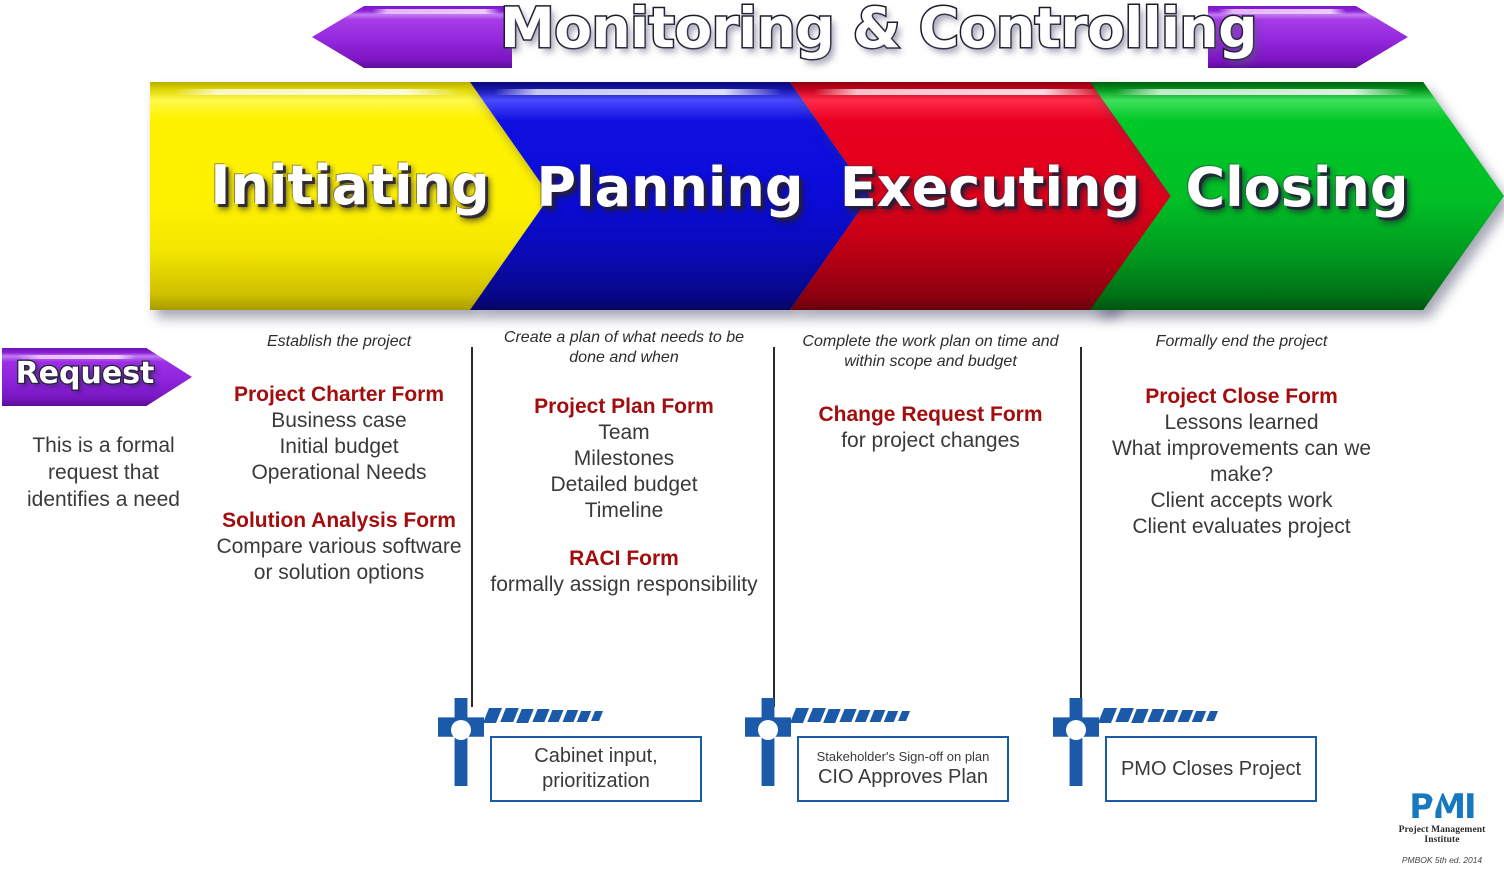 Image resolution: width=1504 pixels, height=873 pixels. I want to click on pmi-source-caption: PMBOK 5th ed. 2014, so click(1442, 860).